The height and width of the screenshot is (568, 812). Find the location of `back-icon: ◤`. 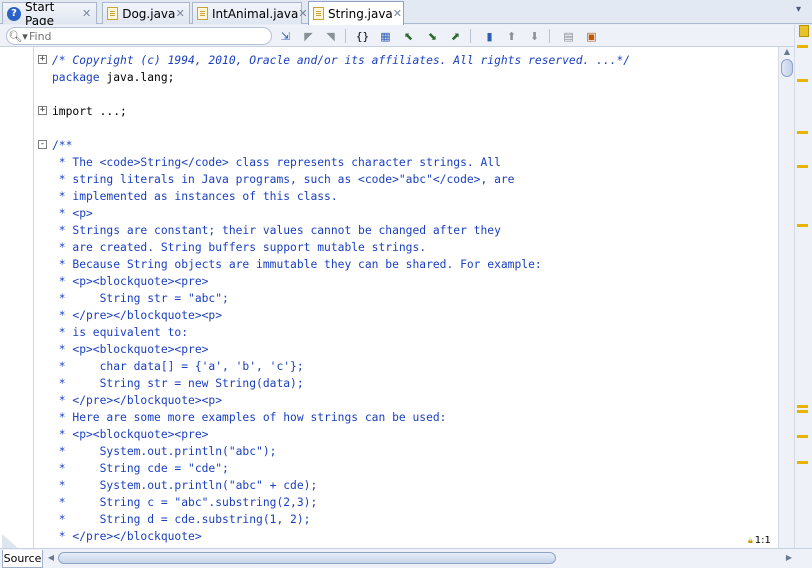

back-icon: ◤ is located at coordinates (308, 36).